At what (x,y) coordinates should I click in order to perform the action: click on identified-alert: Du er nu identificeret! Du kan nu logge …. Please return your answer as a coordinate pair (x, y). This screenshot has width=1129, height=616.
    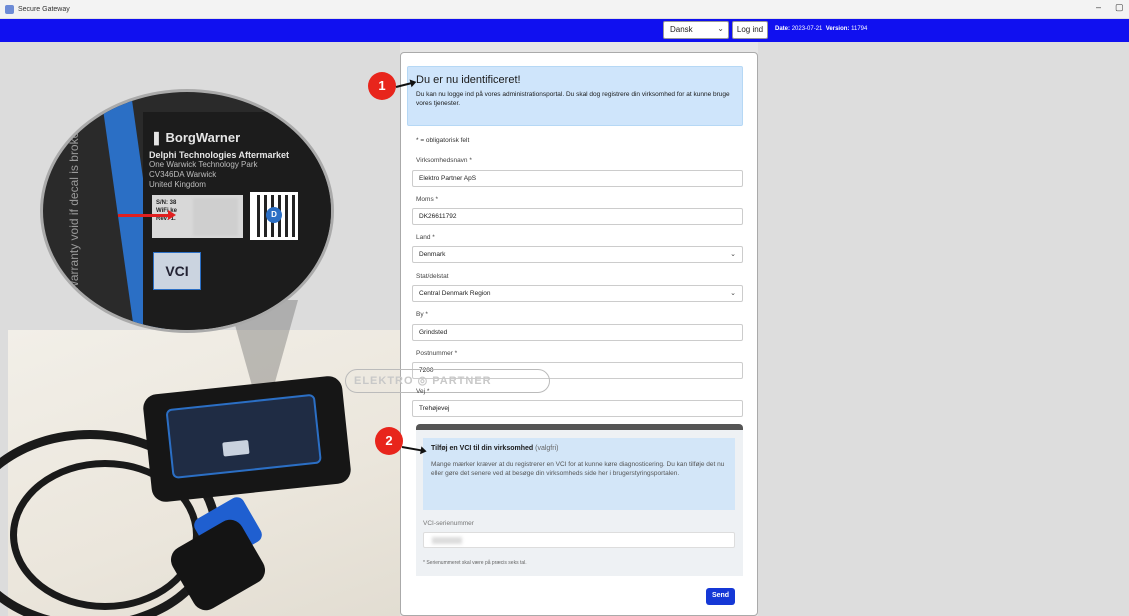
    Looking at the image, I should click on (575, 96).